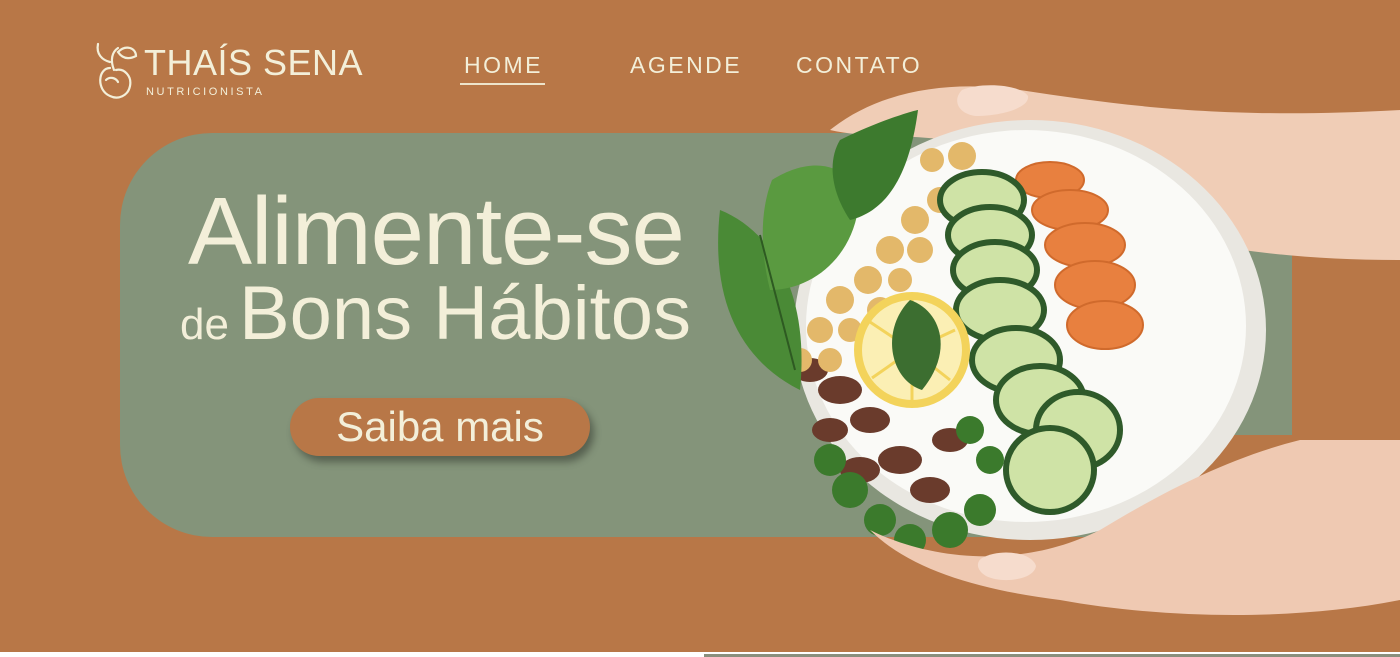 This screenshot has width=1400, height=657. I want to click on brand-name: THAÍS SENA, so click(254, 62).